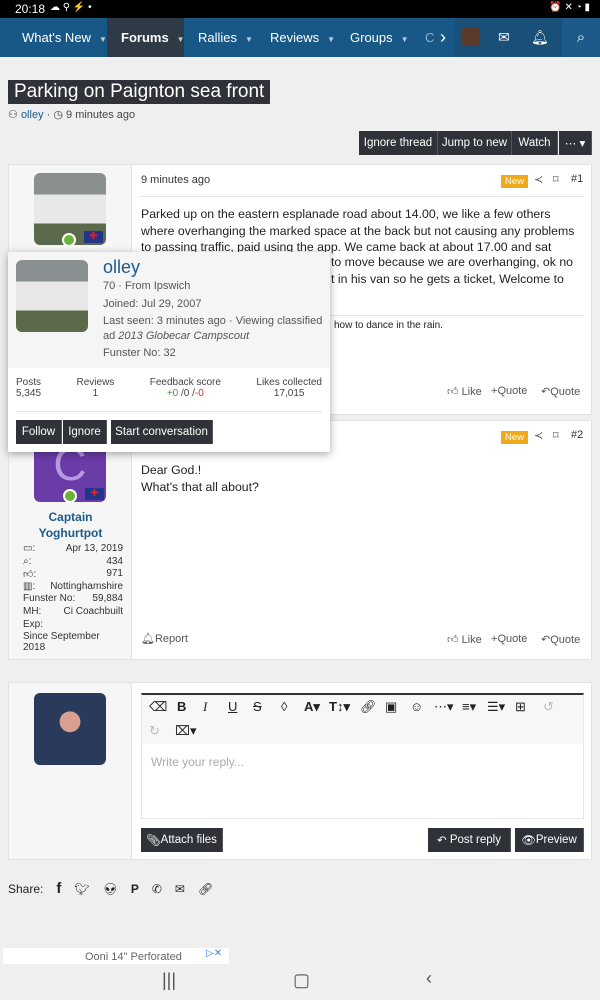 This screenshot has width=600, height=1000. I want to click on pinterest-icon: P, so click(135, 889).